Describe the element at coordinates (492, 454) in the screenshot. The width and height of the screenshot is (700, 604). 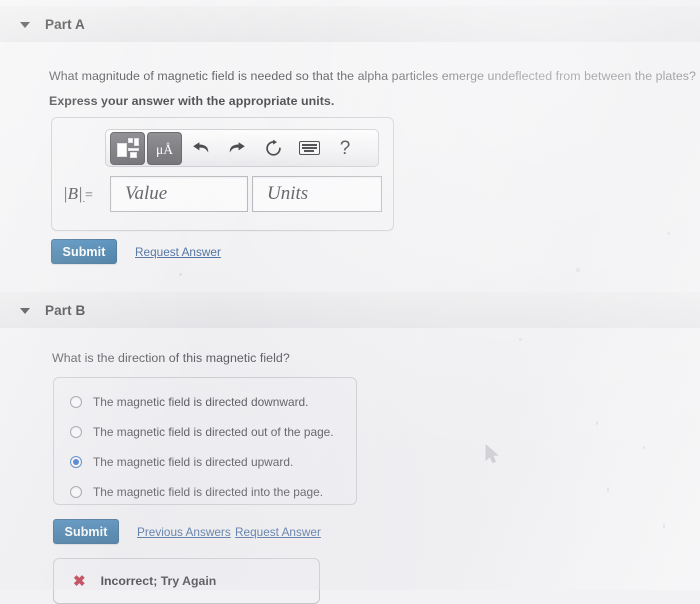
I see `mouse-cursor-icon` at that location.